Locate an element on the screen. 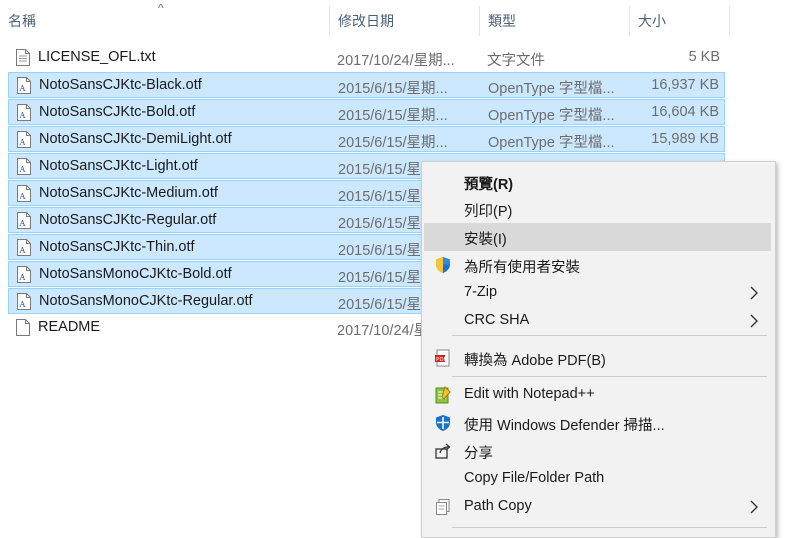 The width and height of the screenshot is (804, 538). notepad-plus-plus-icon is located at coordinates (443, 395).